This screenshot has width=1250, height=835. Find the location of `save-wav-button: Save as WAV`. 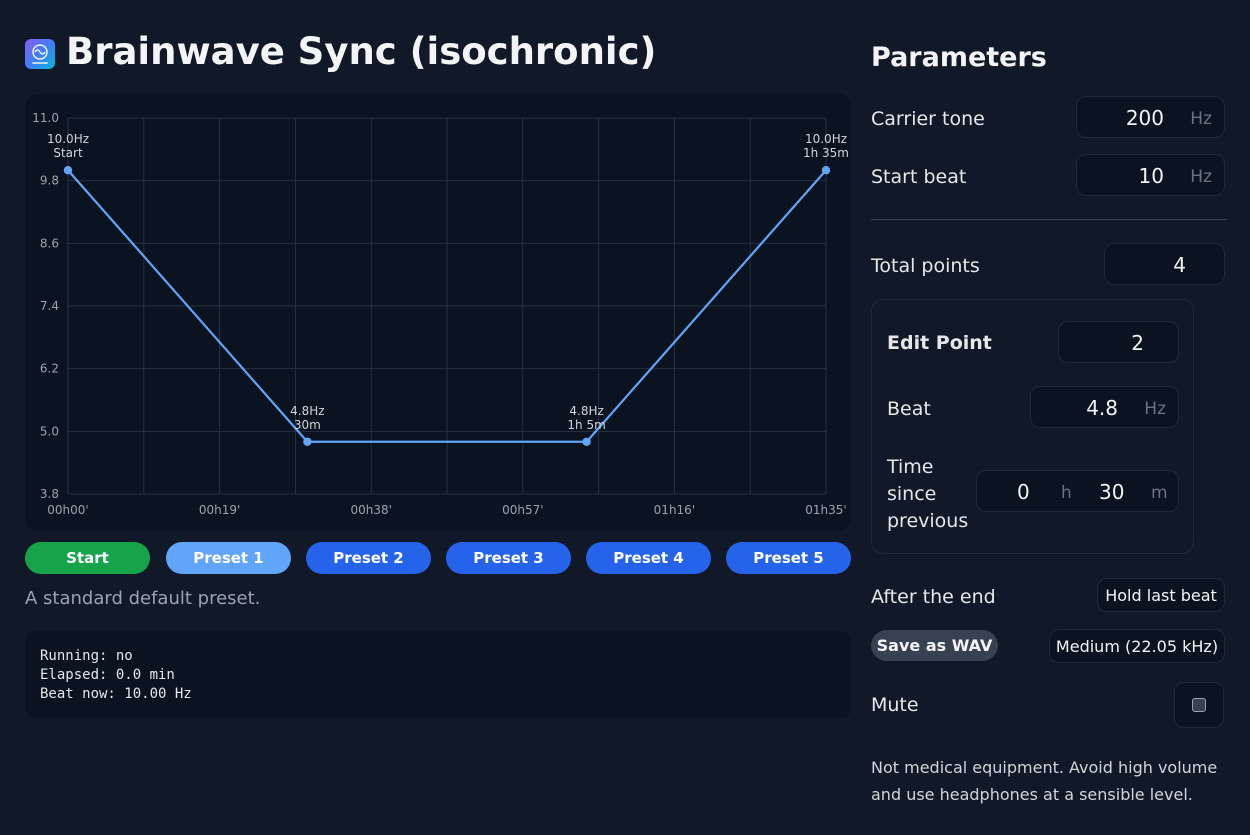

save-wav-button: Save as WAV is located at coordinates (934, 645).